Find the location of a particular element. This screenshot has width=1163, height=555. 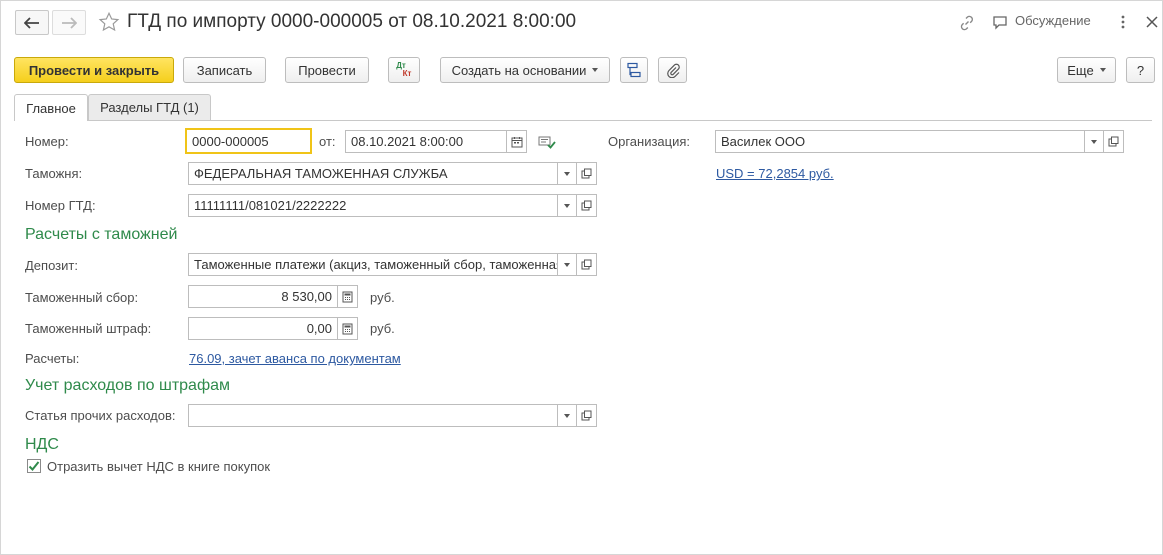

customs-fine-value: 0,00 is located at coordinates (319, 328).